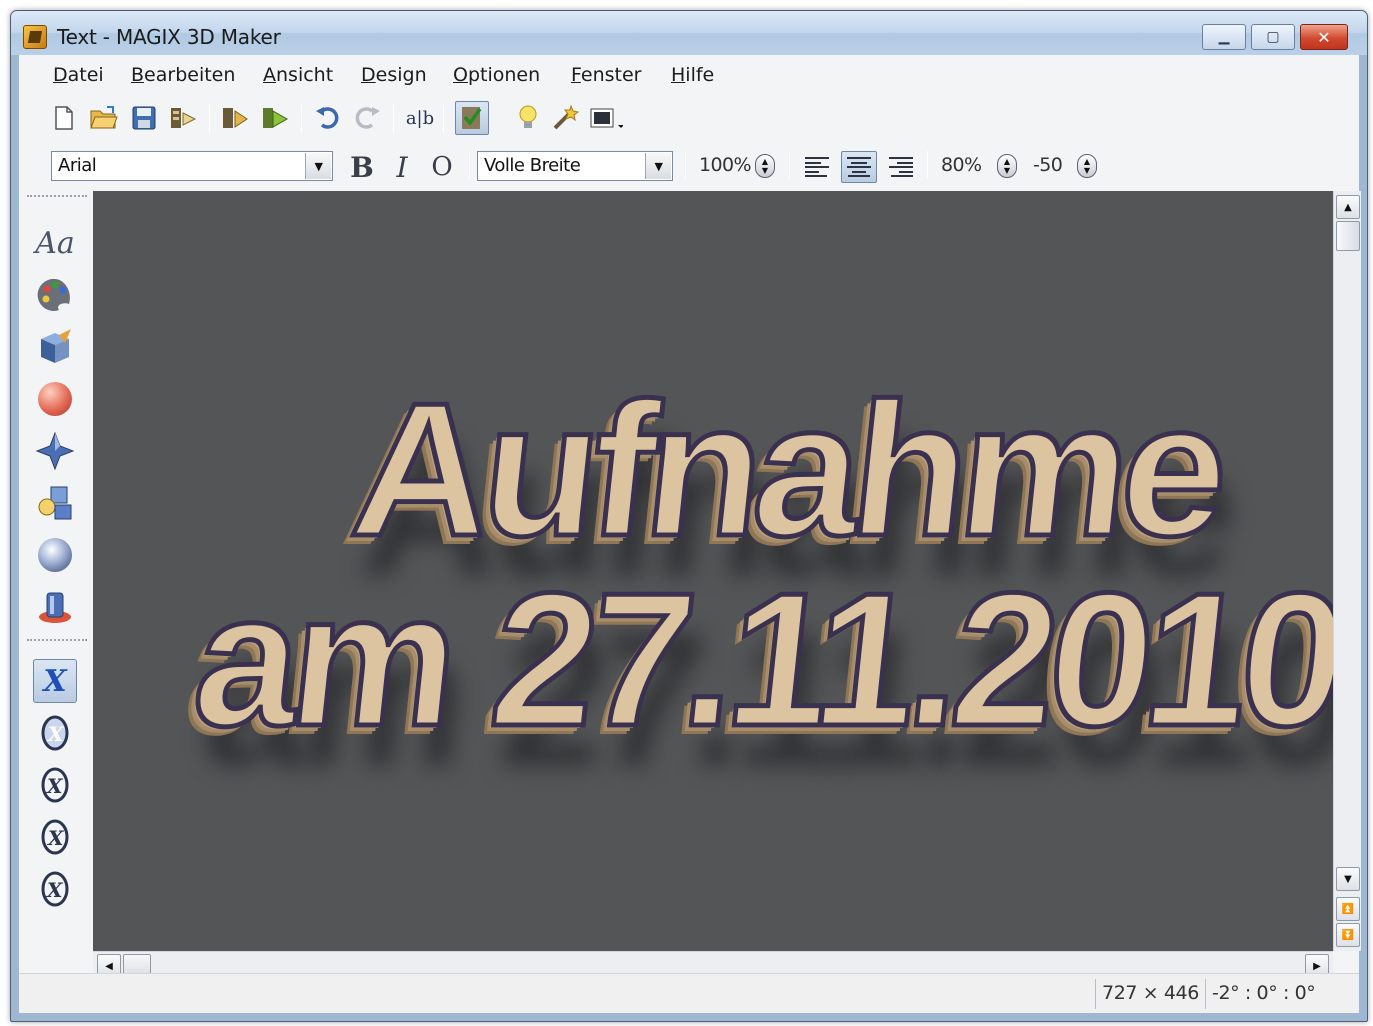 The width and height of the screenshot is (1373, 1026). I want to click on line-spacing-spinner: ▲ ▼, so click(1007, 166).